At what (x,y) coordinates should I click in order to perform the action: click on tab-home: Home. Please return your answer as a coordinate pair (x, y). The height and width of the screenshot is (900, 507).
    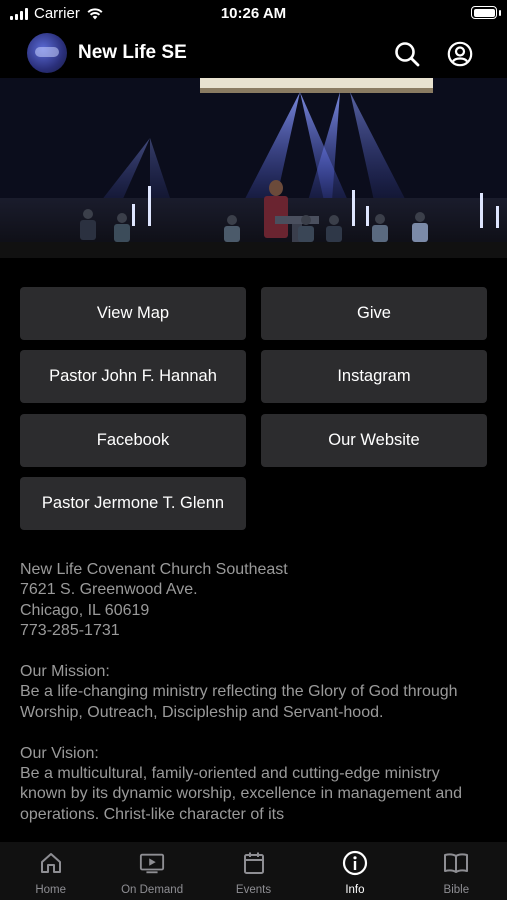
    Looking at the image, I should click on (50, 871).